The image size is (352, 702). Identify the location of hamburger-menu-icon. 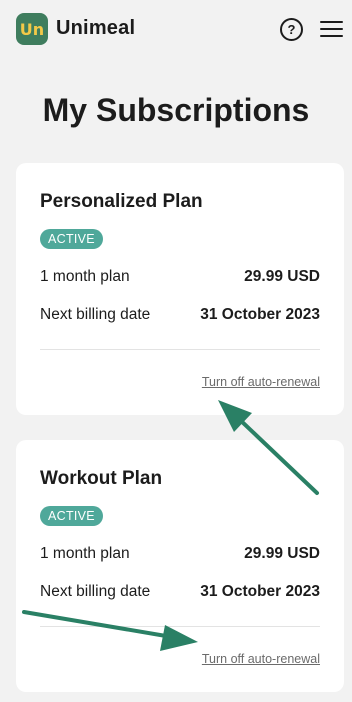
(331, 29).